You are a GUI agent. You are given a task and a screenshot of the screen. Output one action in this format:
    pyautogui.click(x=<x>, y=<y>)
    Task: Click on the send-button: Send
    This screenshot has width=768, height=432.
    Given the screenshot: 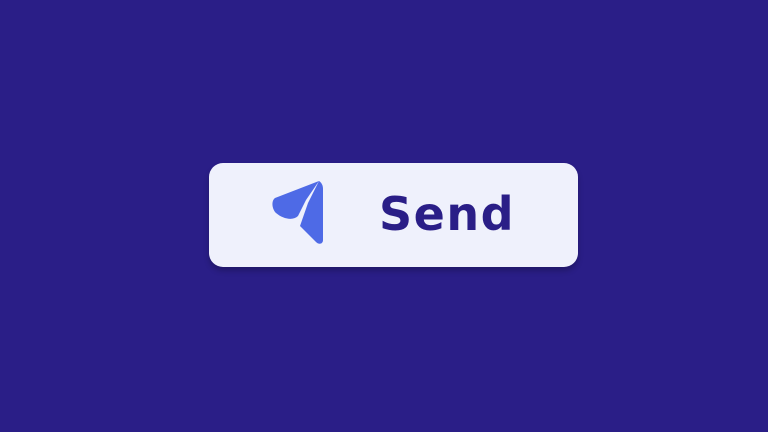 What is the action you would take?
    pyautogui.click(x=393, y=215)
    